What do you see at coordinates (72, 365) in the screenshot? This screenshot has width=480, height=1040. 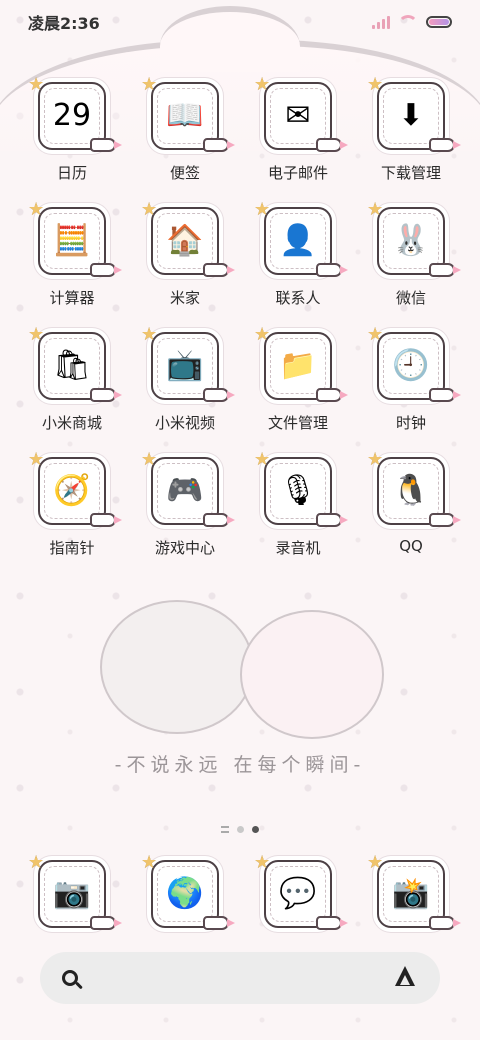 I see `icon-glyph: 🛍` at bounding box center [72, 365].